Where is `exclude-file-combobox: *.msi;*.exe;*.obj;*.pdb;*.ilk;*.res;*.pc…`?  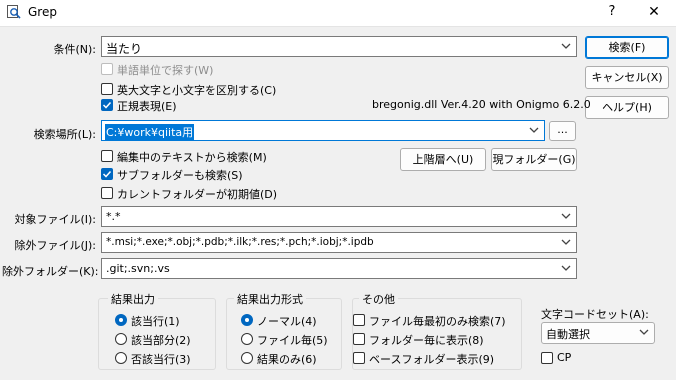 exclude-file-combobox: *.msi;*.exe;*.obj;*.pdb;*.ilk;*.res;*.pc… is located at coordinates (339, 242).